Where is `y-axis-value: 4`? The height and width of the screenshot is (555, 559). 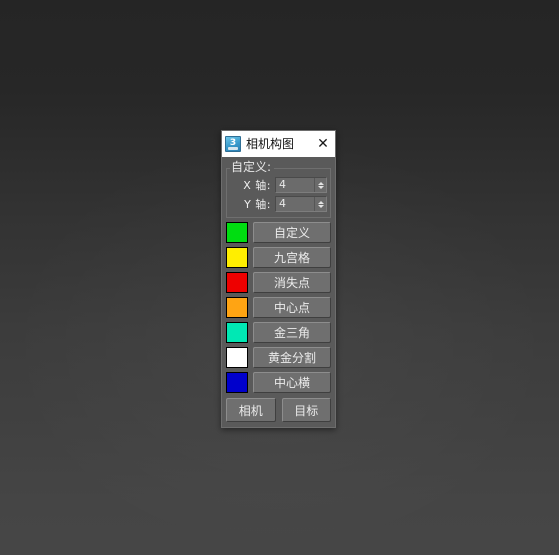 y-axis-value: 4 is located at coordinates (295, 204).